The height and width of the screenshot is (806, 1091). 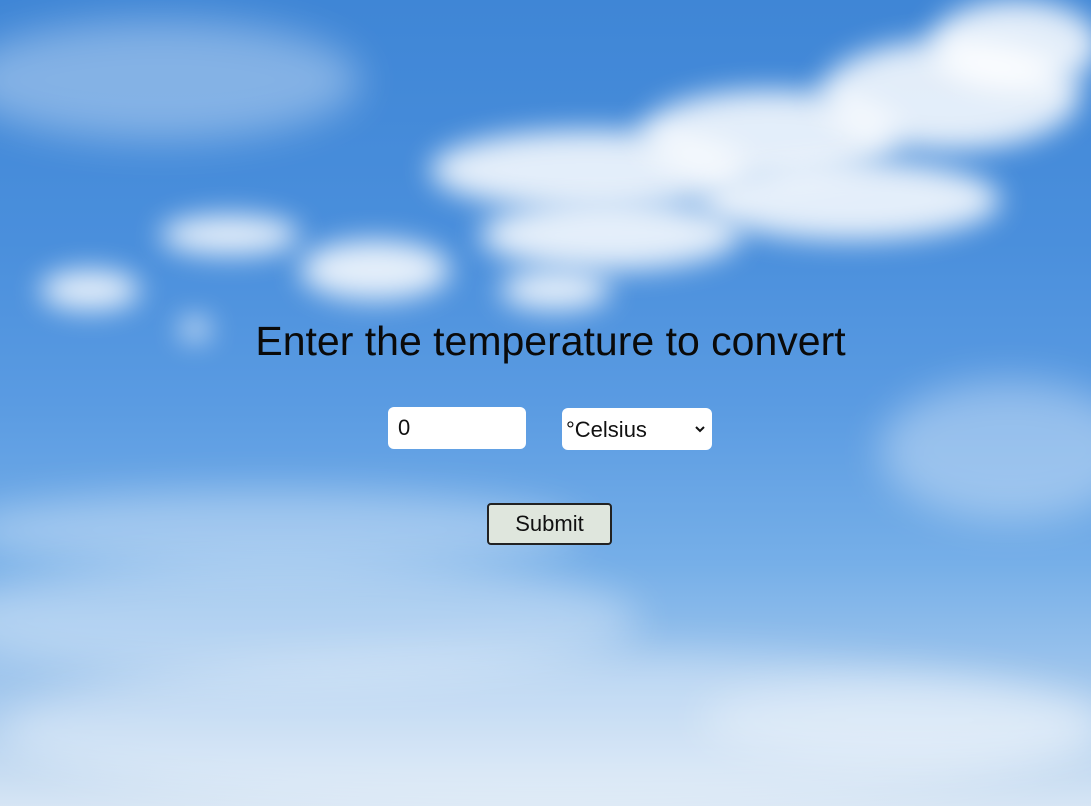 I want to click on submit-button: Submit, so click(x=549, y=524).